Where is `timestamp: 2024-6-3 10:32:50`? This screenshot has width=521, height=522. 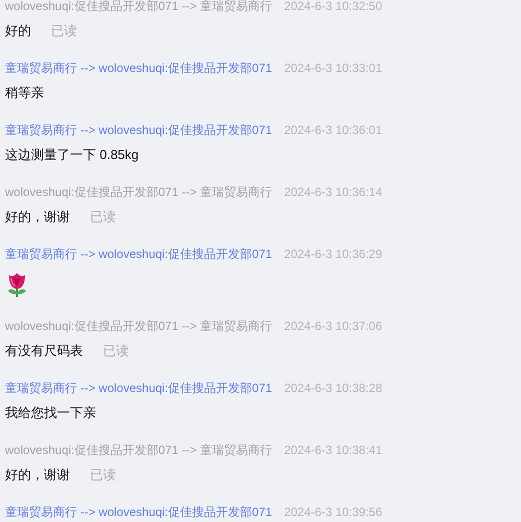
timestamp: 2024-6-3 10:32:50 is located at coordinates (333, 7).